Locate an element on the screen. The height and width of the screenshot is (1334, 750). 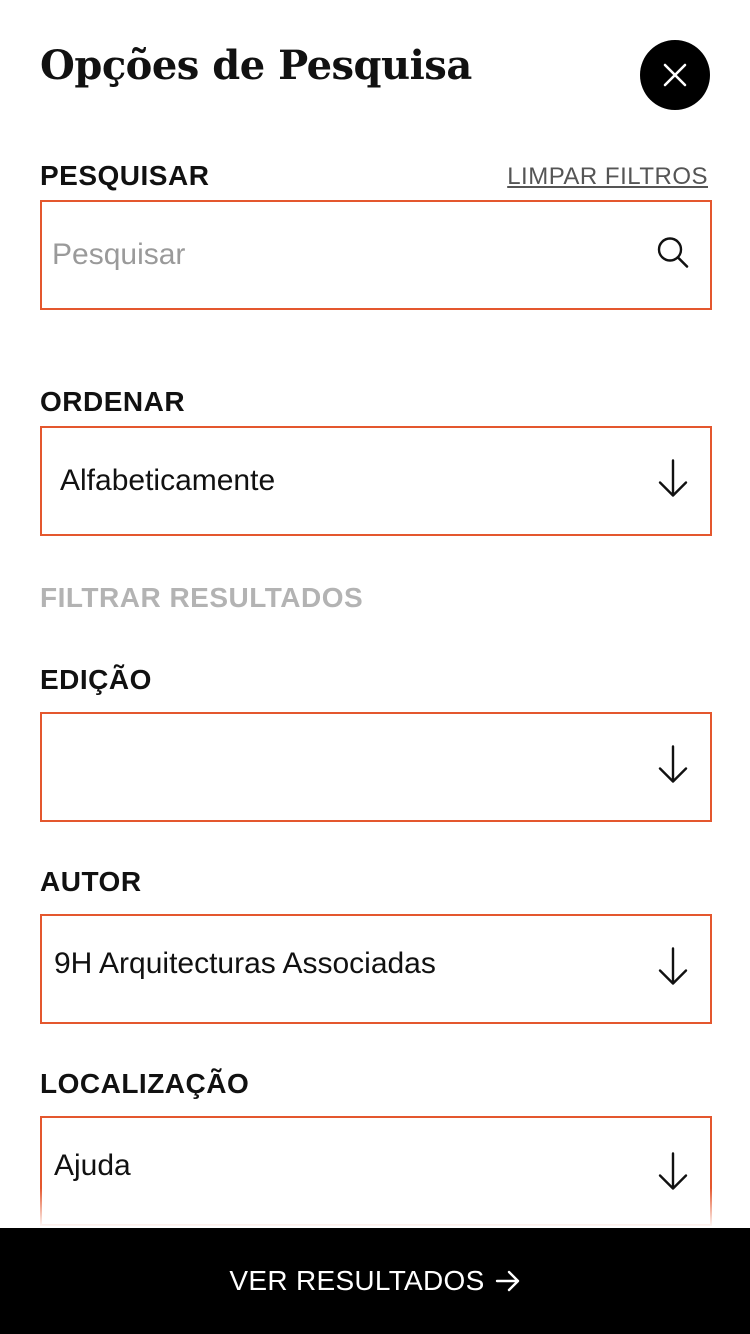
close-button is located at coordinates (675, 75).